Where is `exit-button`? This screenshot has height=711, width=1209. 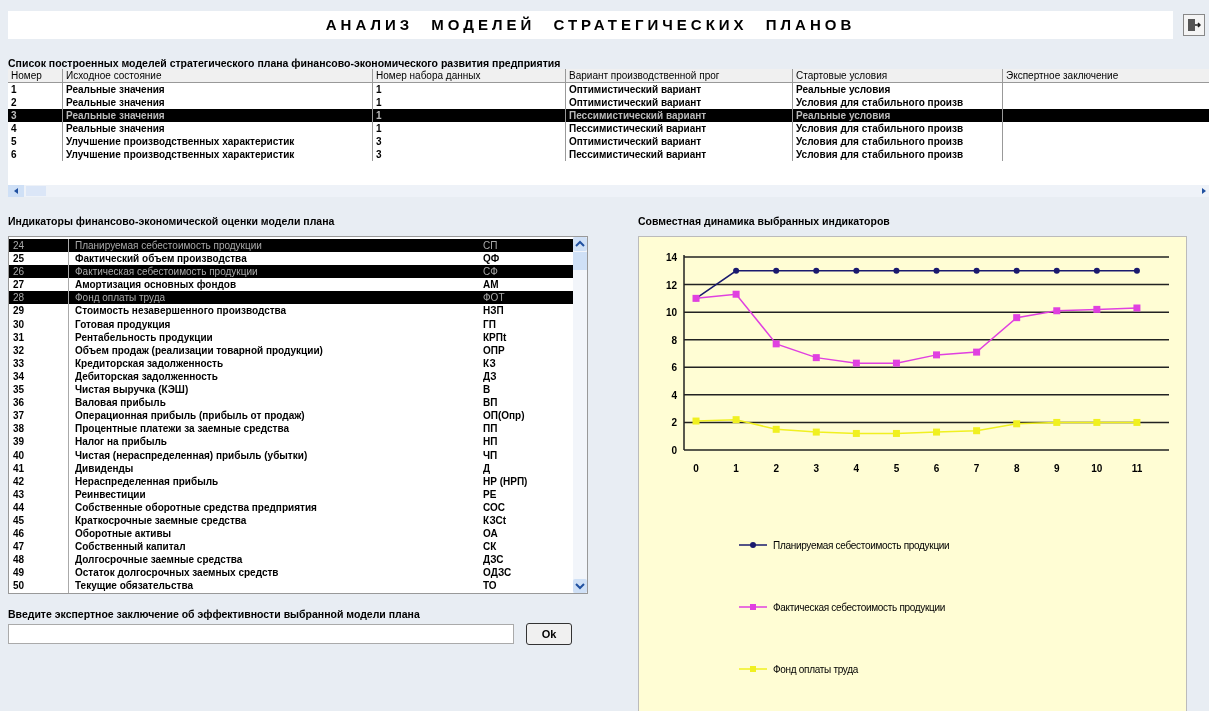
exit-button is located at coordinates (1194, 25).